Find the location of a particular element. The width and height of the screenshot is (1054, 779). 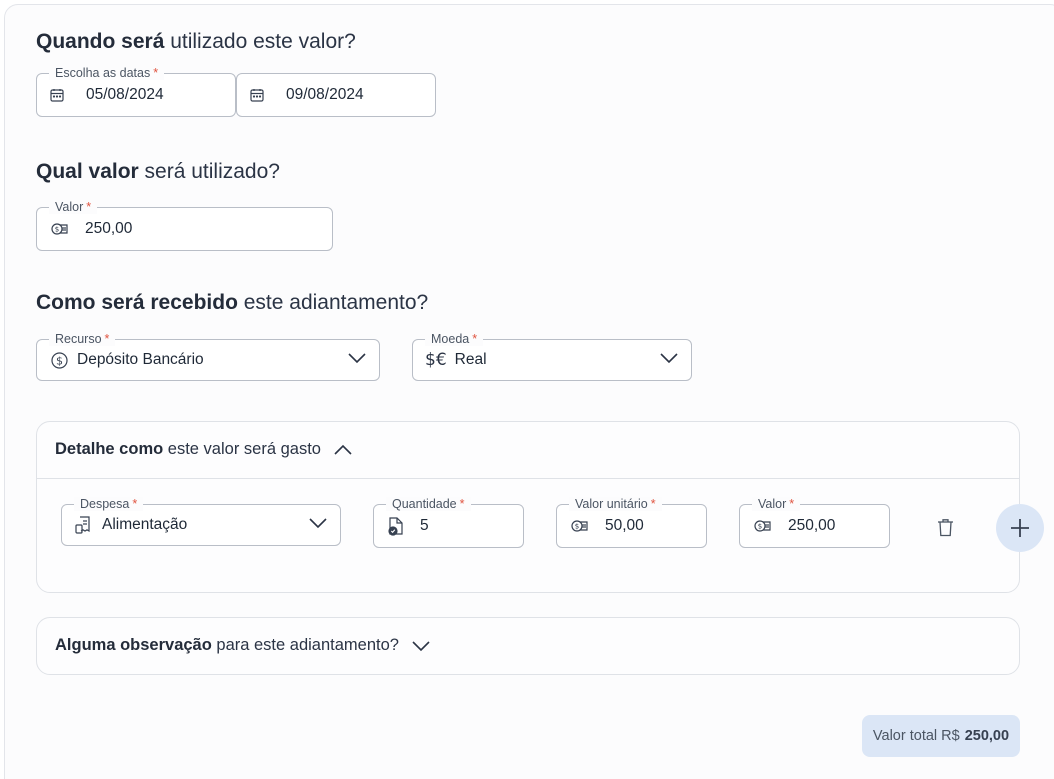

receipt-icon is located at coordinates (84, 525).